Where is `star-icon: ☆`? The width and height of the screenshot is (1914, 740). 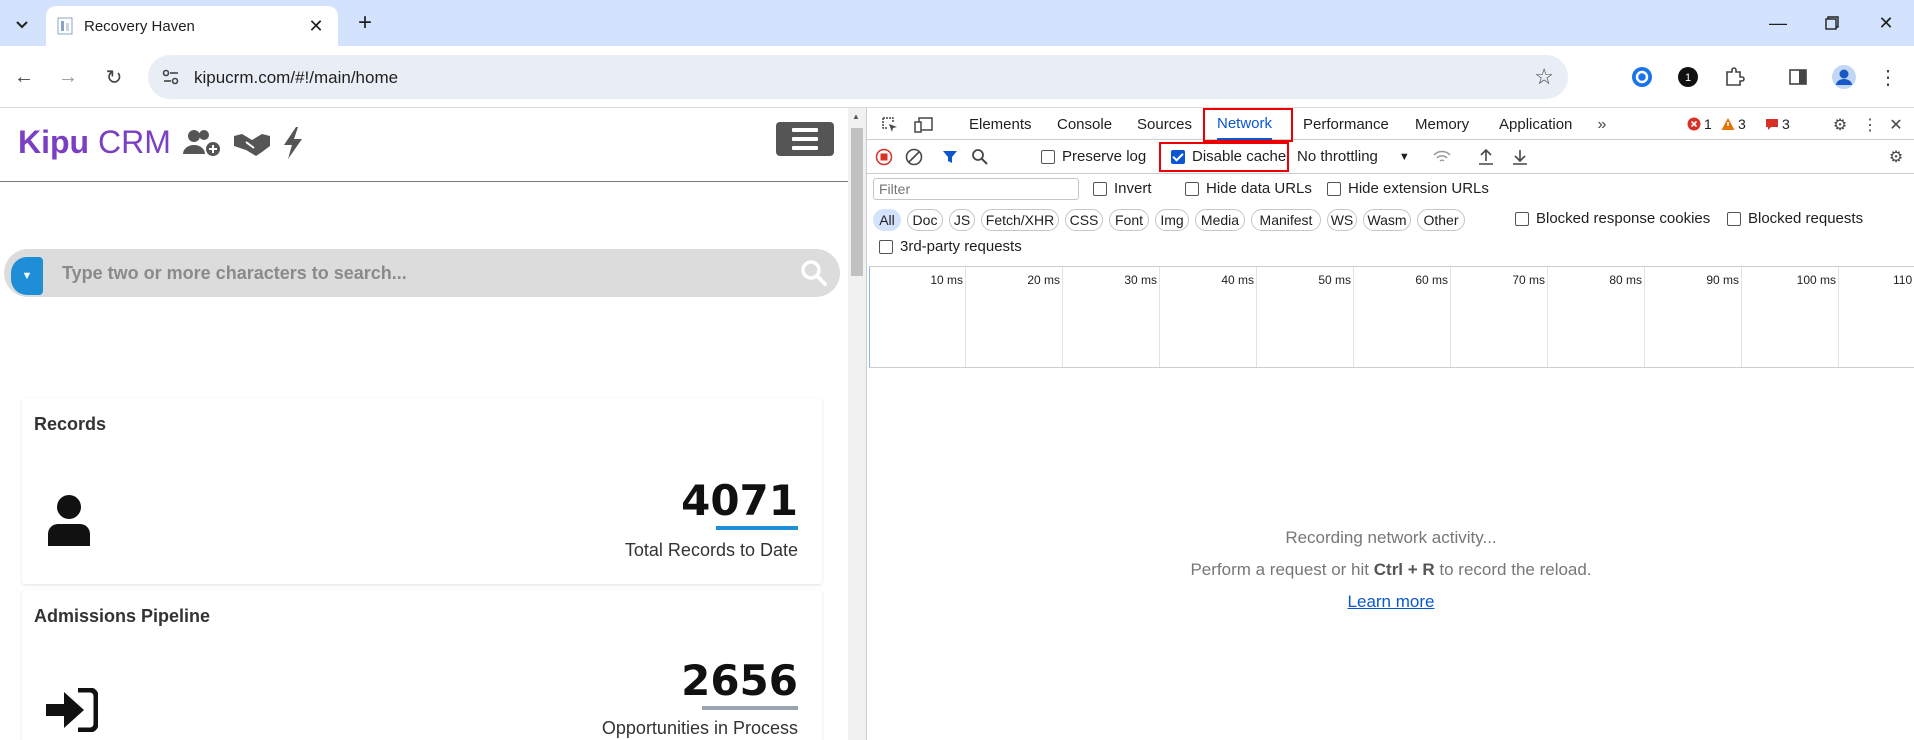
star-icon: ☆ is located at coordinates (1544, 77).